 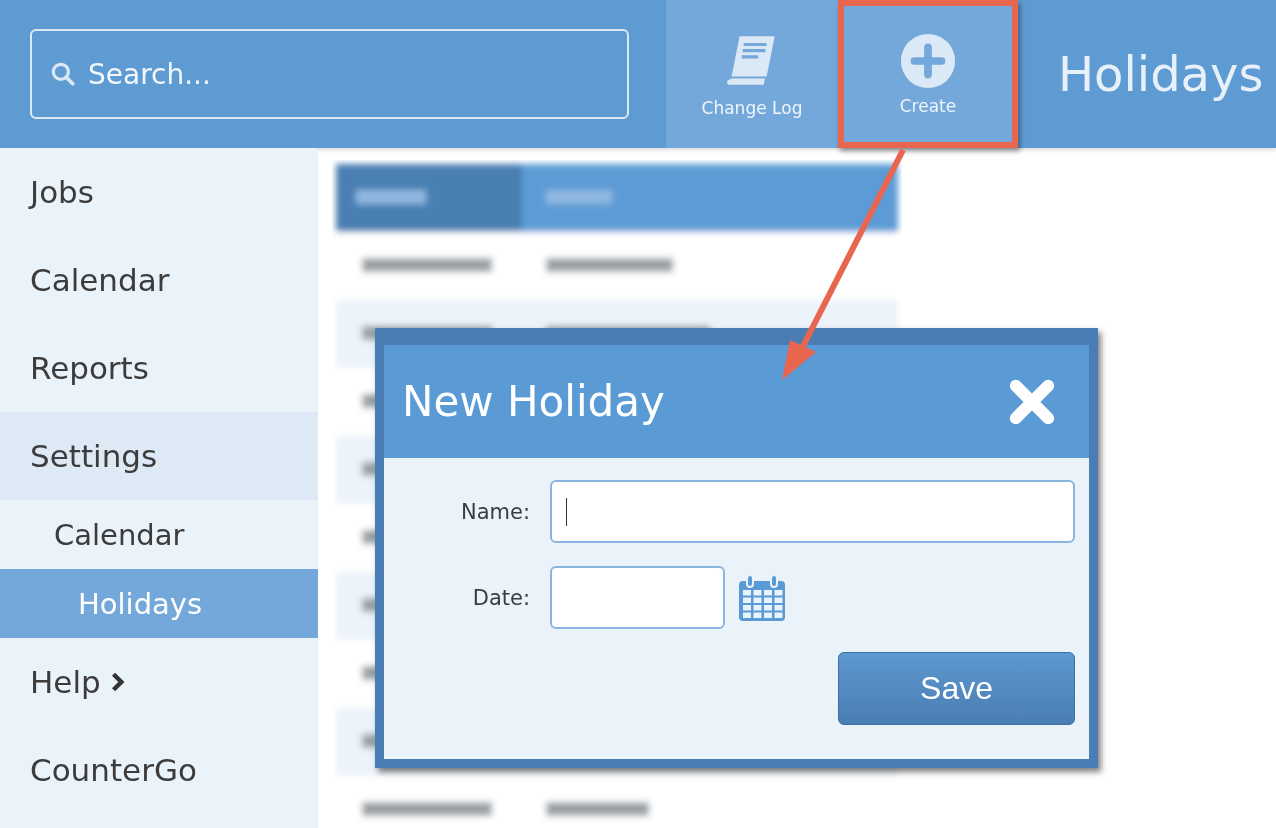 I want to click on save-button: Save, so click(x=956, y=688).